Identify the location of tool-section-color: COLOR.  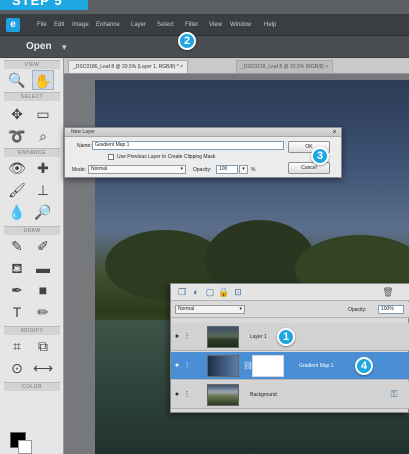
(32, 386).